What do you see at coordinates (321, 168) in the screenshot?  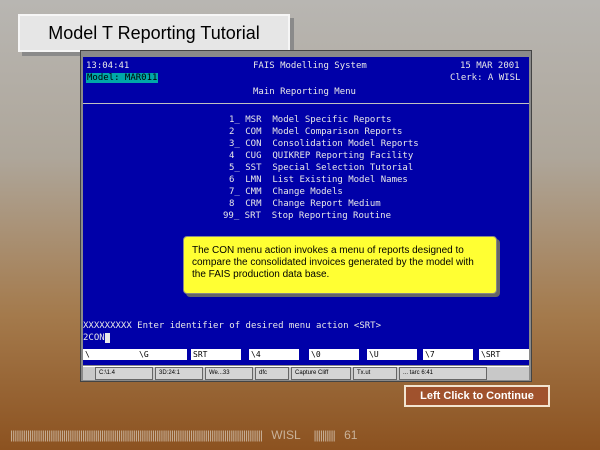 I see `menu-item-sst: 5_ SST Special Selection Tutorial` at bounding box center [321, 168].